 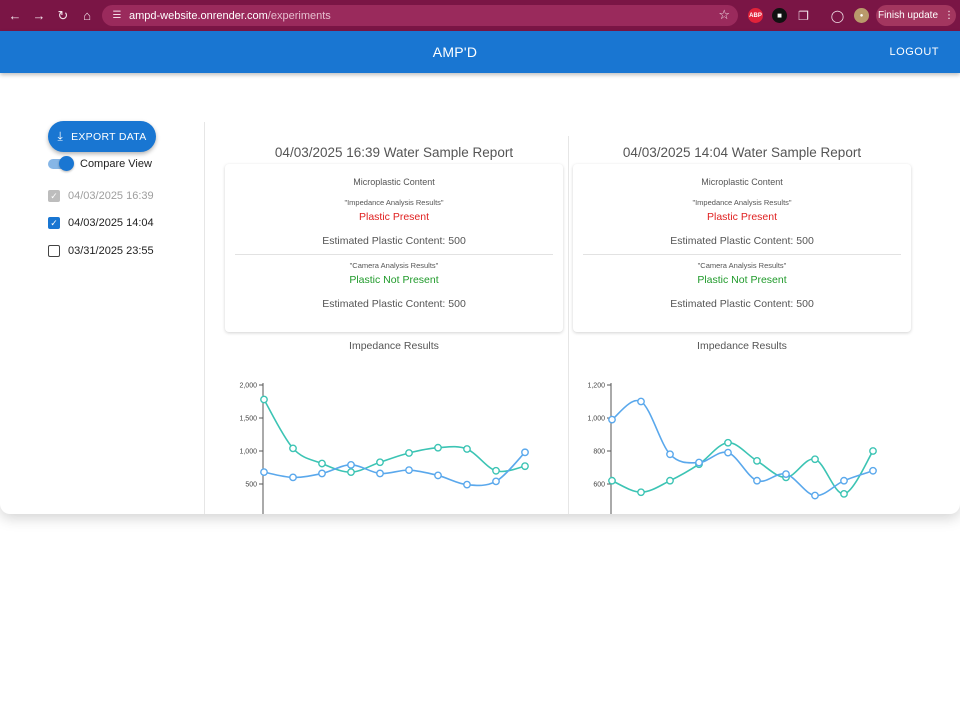 I want to click on extensions-puzzle-icon: ❐, so click(x=803, y=15).